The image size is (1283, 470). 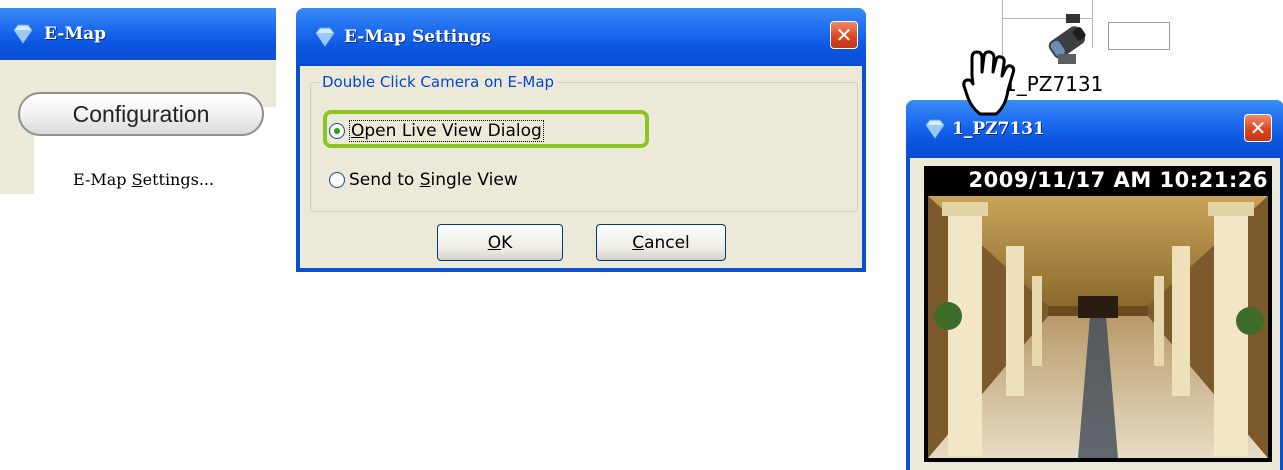 I want to click on radio-open-live-label: Open Live View Dialog, so click(x=446, y=131).